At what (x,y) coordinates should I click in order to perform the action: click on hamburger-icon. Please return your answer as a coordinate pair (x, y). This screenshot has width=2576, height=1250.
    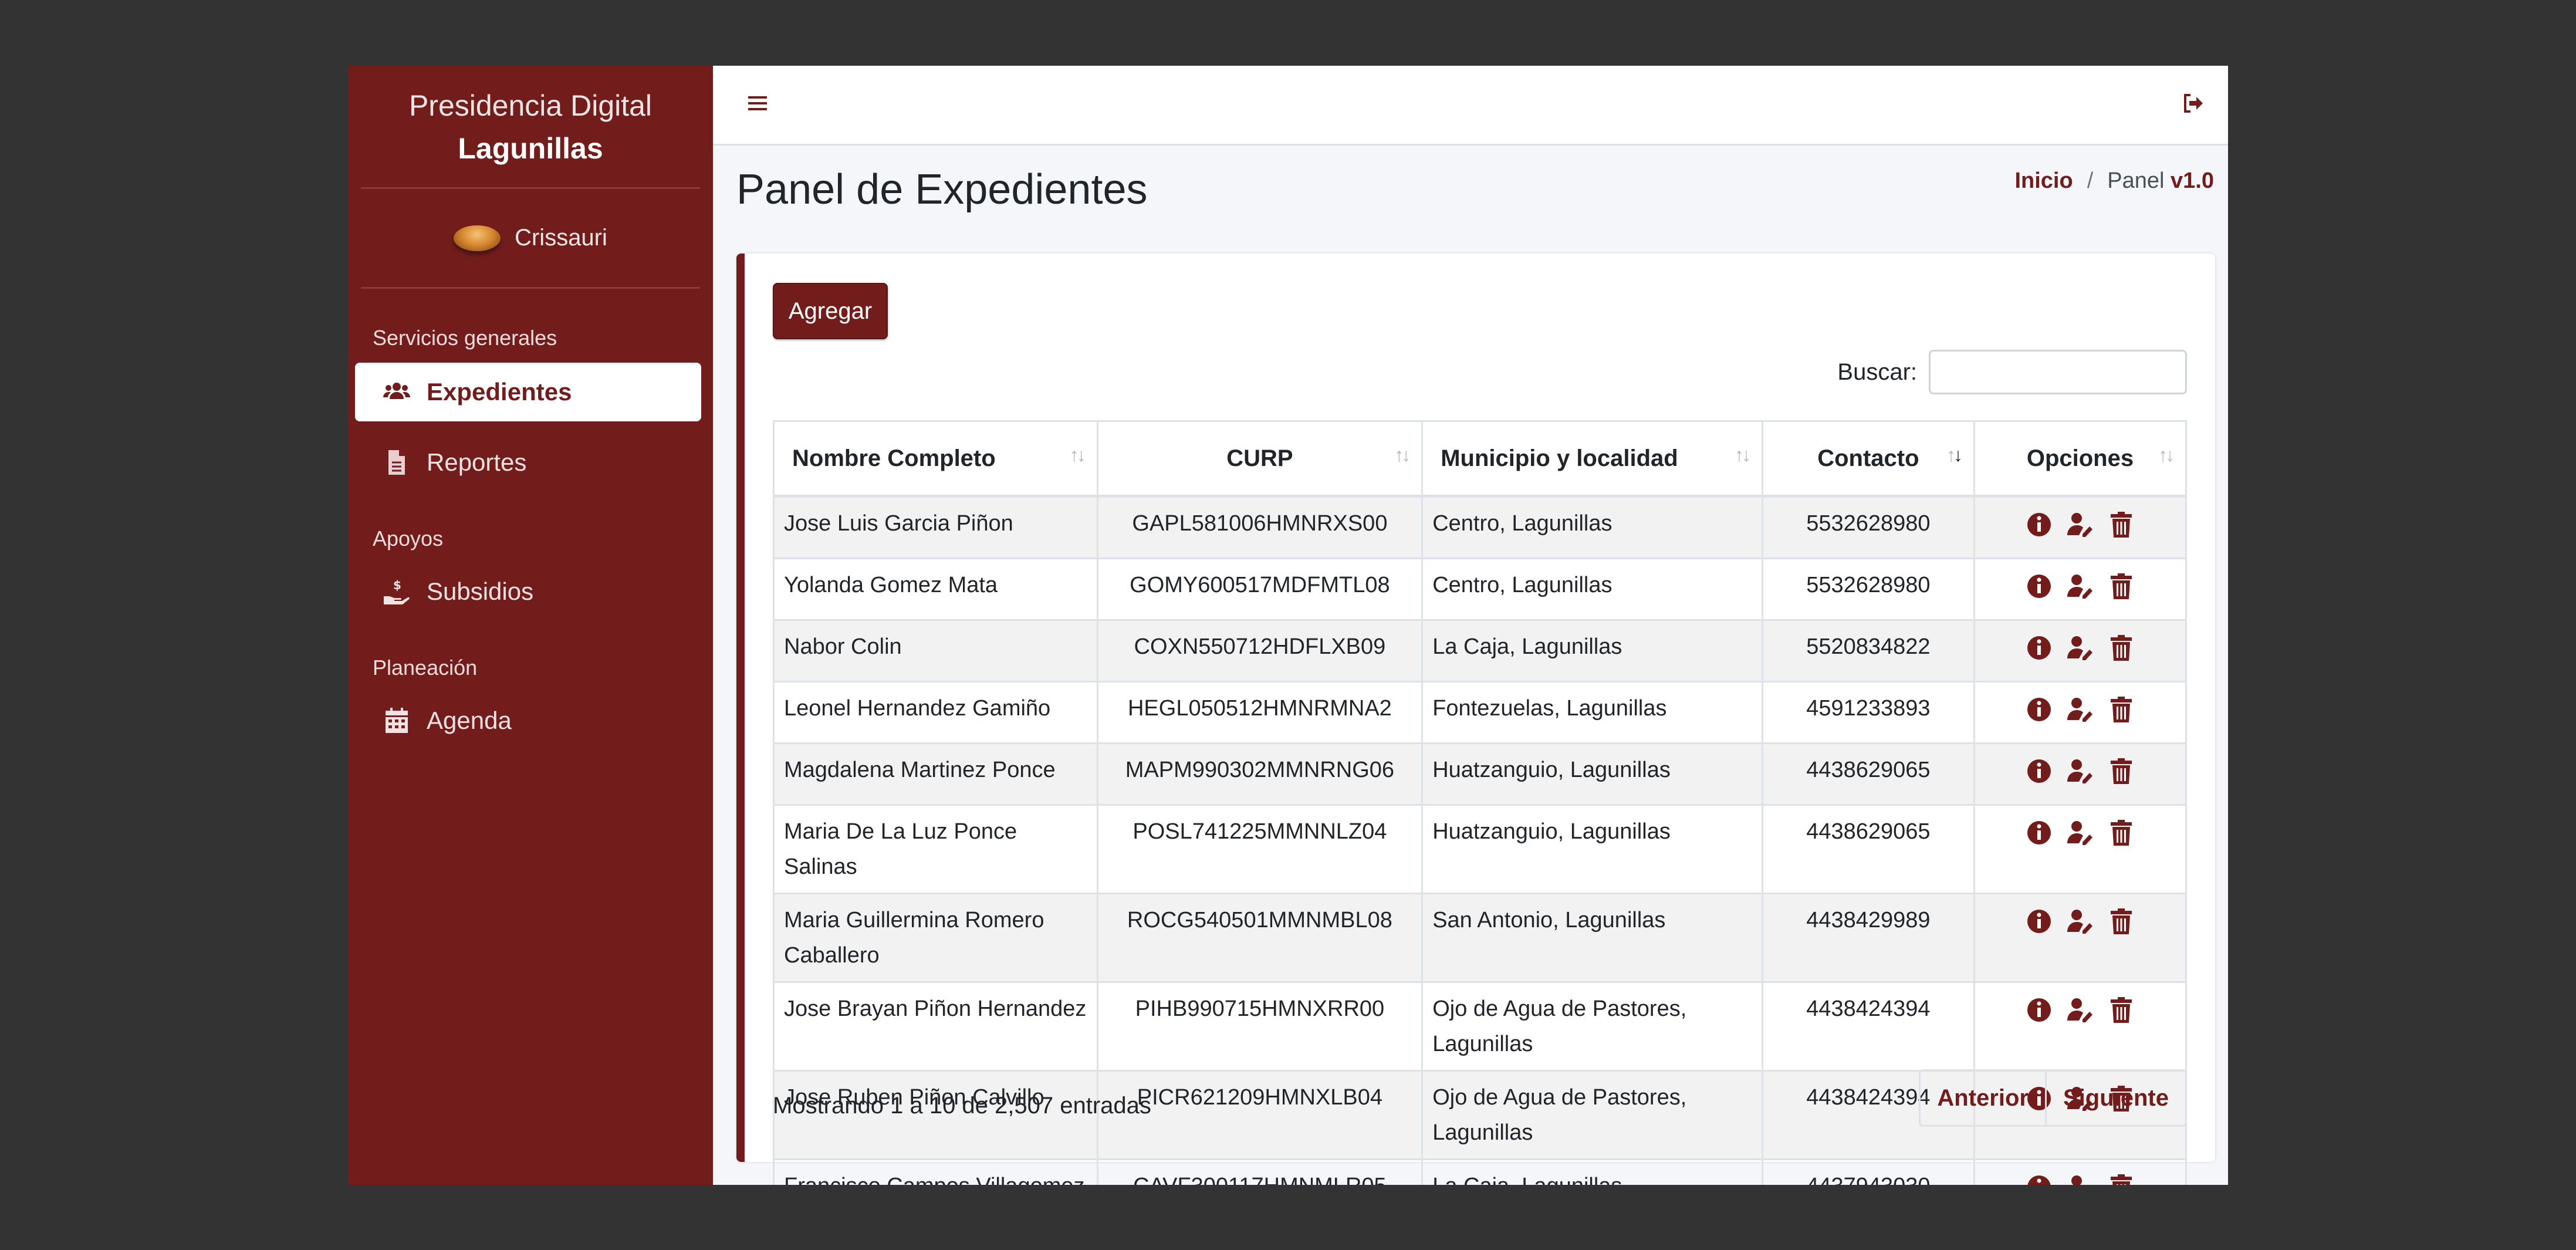
    Looking at the image, I should click on (757, 105).